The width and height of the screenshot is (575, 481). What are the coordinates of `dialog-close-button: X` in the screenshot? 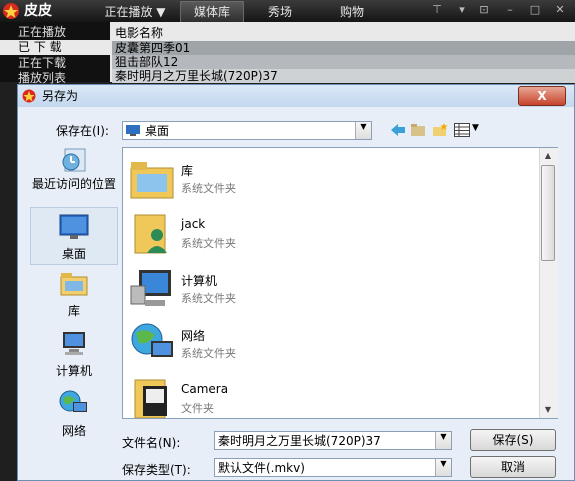 It's located at (542, 96).